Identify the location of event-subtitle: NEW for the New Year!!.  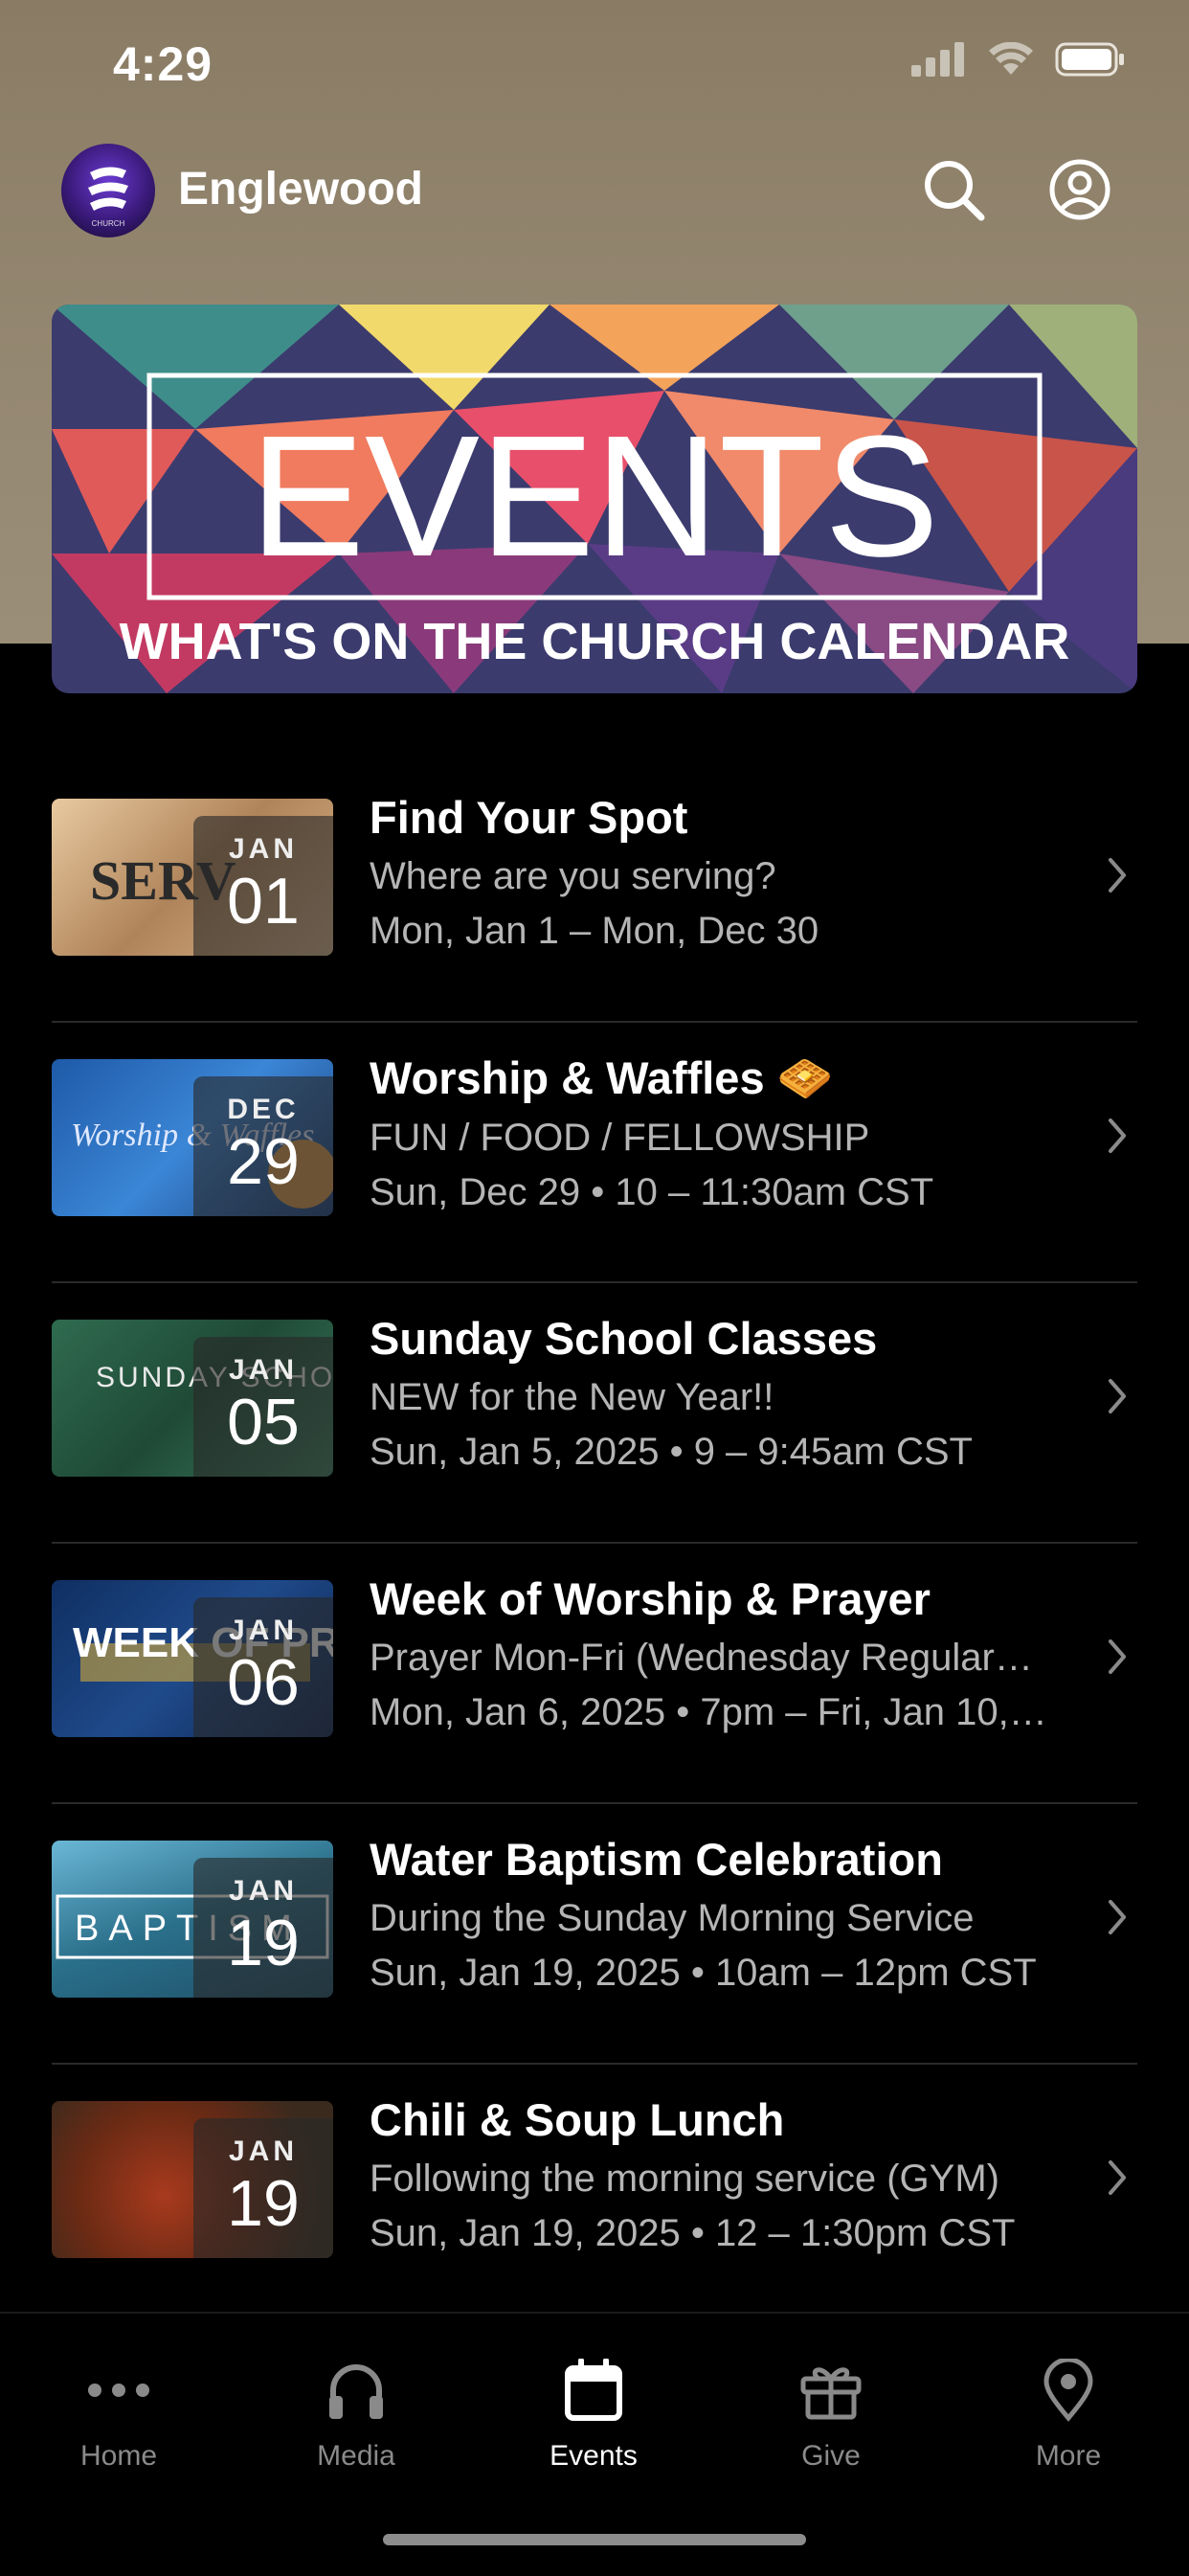
(572, 1397).